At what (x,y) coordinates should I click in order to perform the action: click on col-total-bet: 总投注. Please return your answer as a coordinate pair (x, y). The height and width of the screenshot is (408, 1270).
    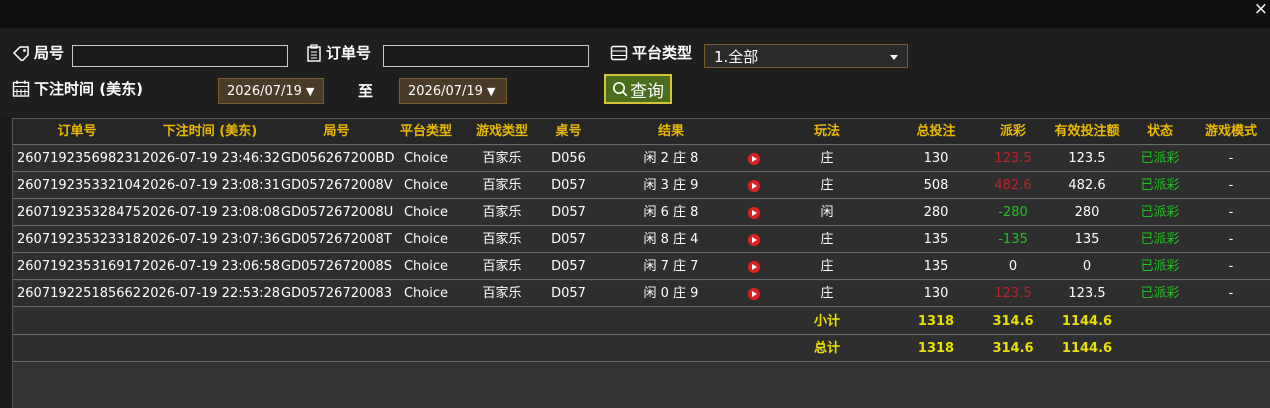
    Looking at the image, I should click on (936, 131).